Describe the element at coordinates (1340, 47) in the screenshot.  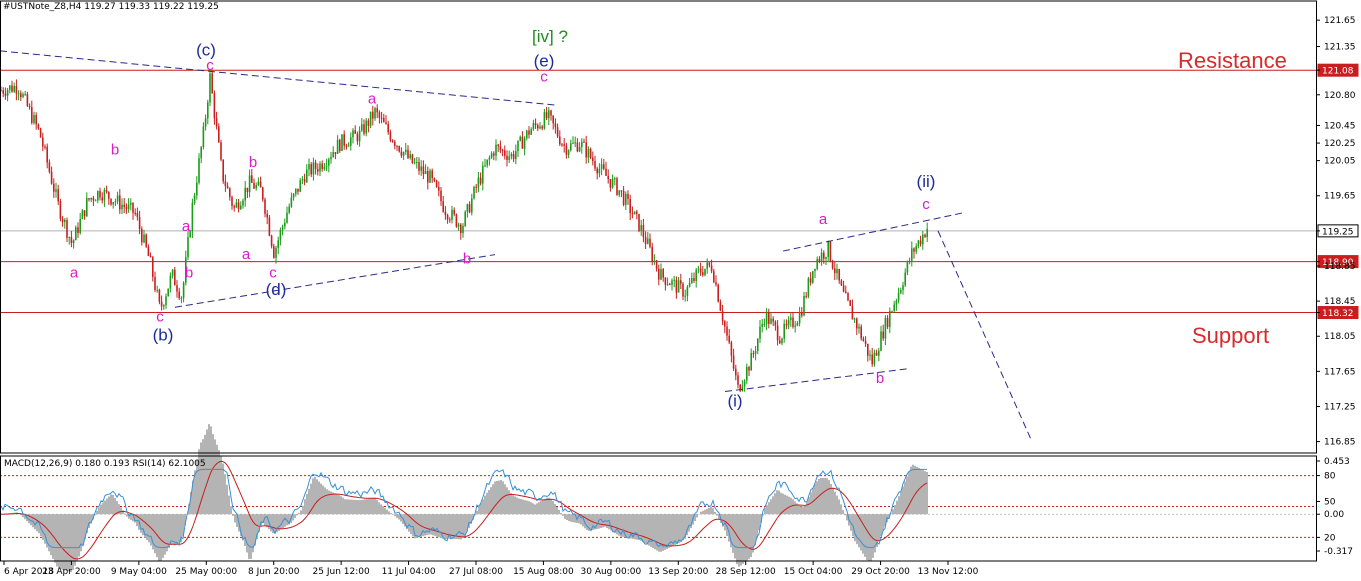
I see `y-tick-label: 121.35` at that location.